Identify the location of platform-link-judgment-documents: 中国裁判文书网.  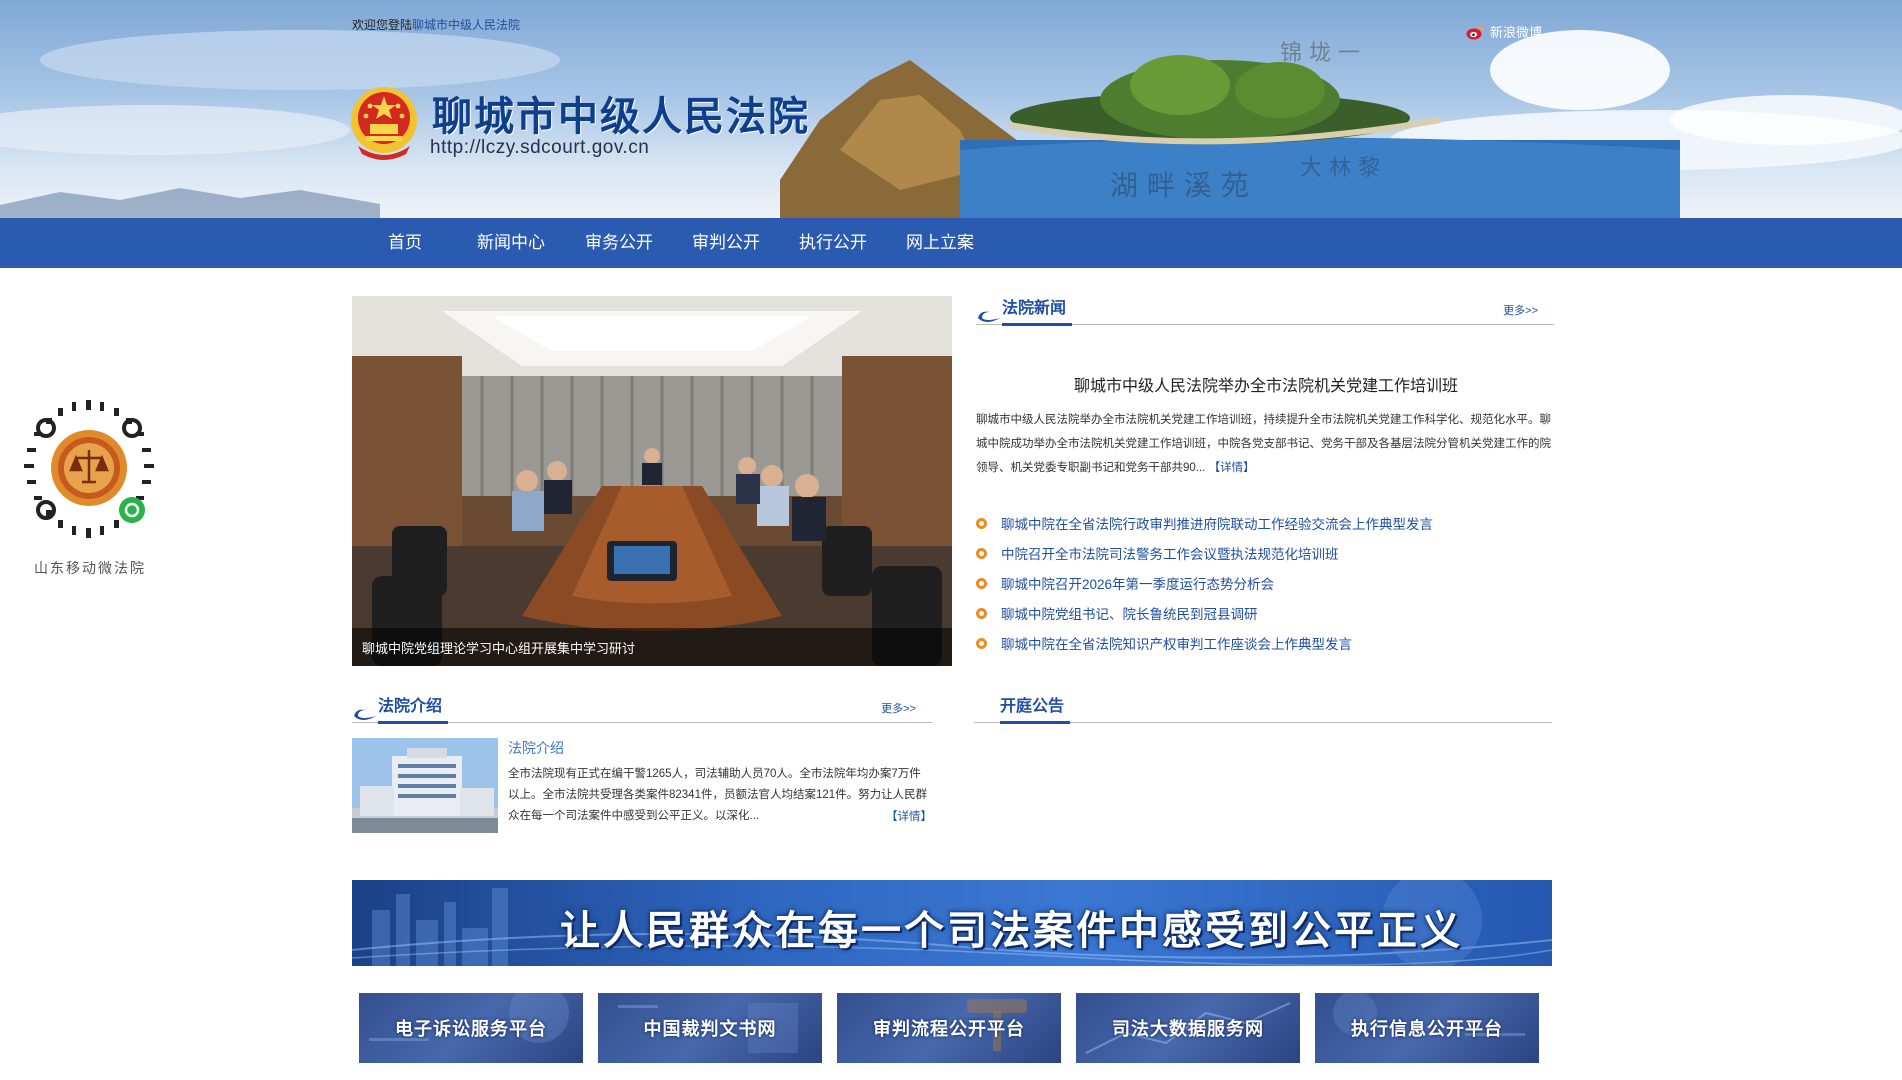
(710, 1028).